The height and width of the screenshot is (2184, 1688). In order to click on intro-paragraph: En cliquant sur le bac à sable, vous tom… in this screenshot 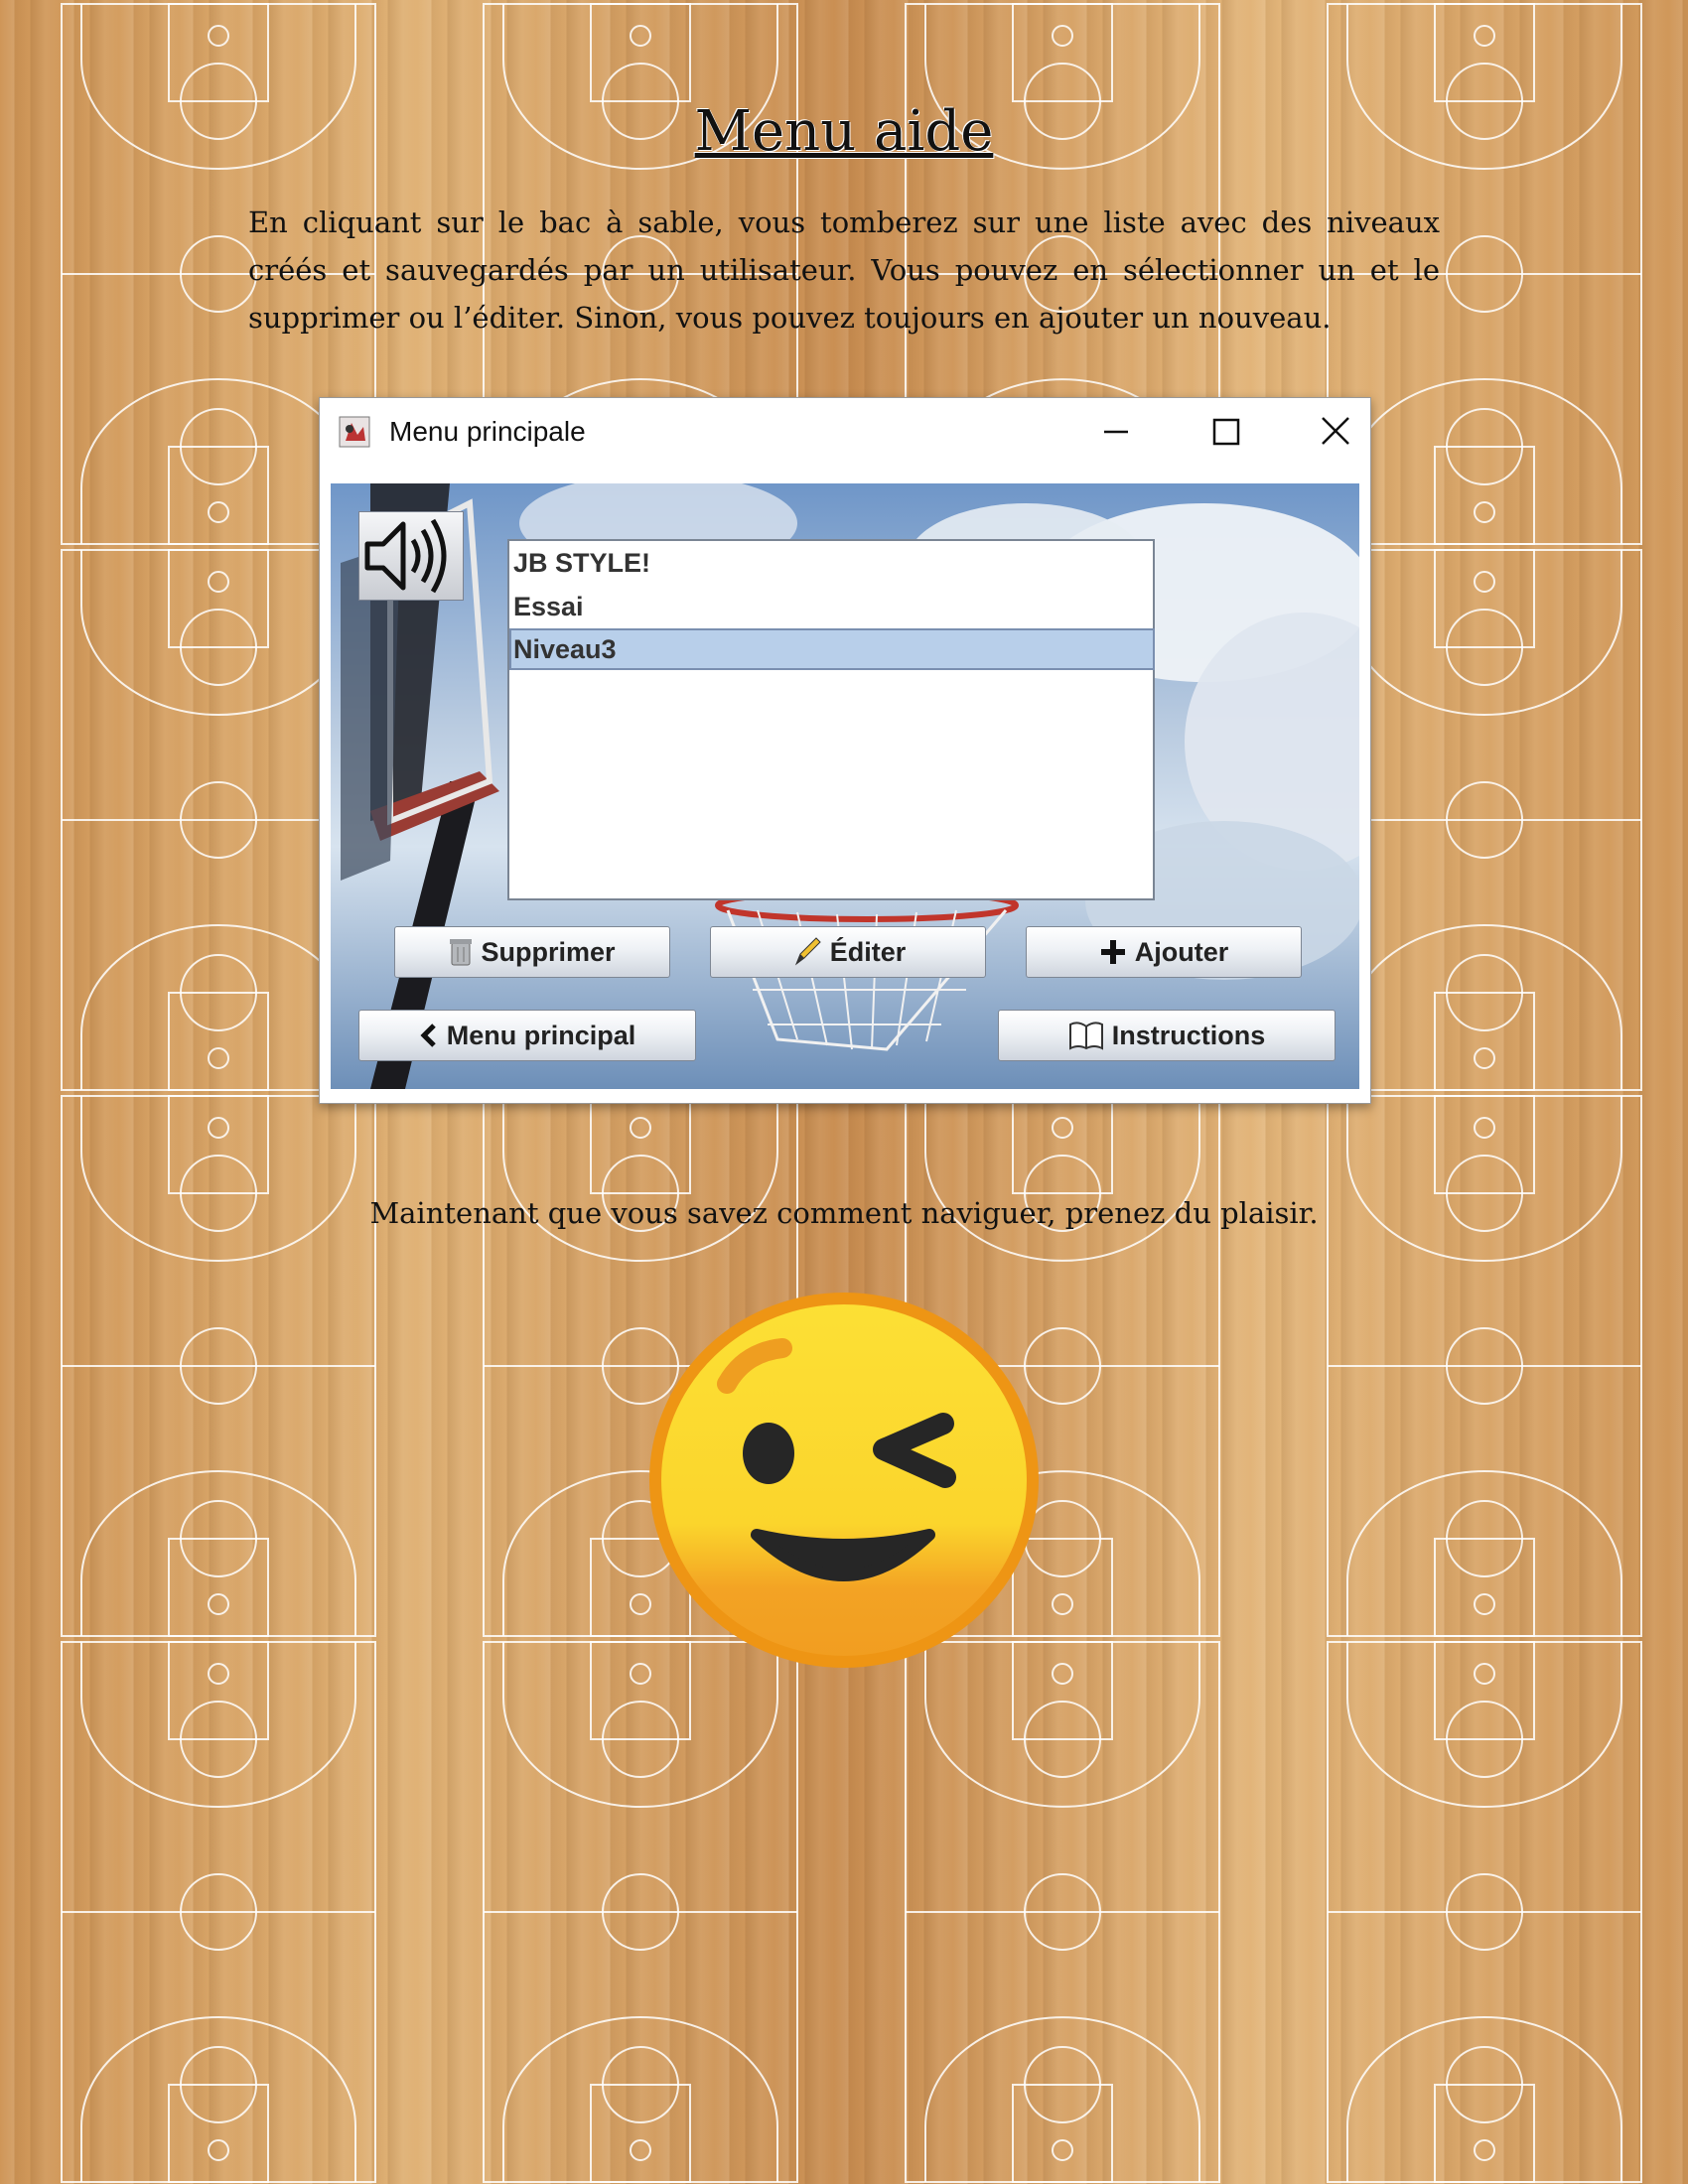, I will do `click(844, 270)`.